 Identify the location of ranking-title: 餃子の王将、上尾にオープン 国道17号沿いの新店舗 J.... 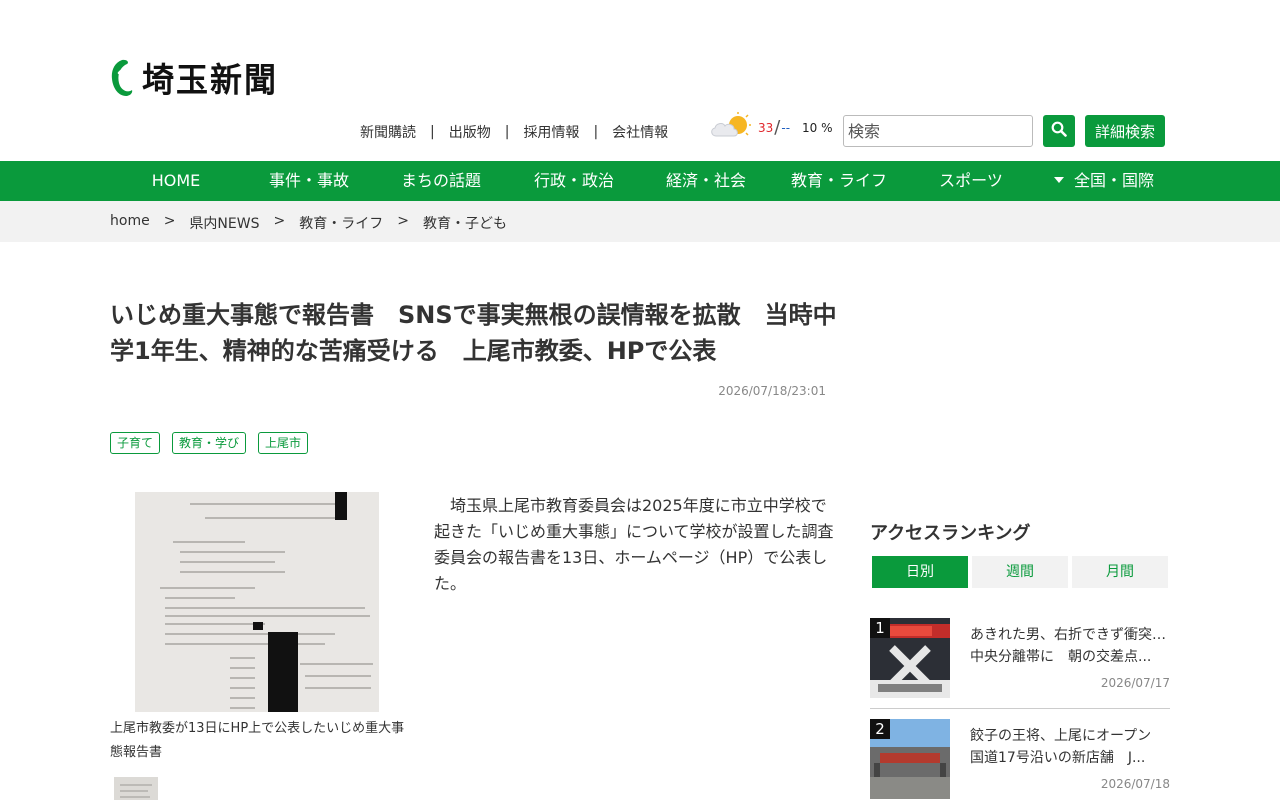
(1061, 747).